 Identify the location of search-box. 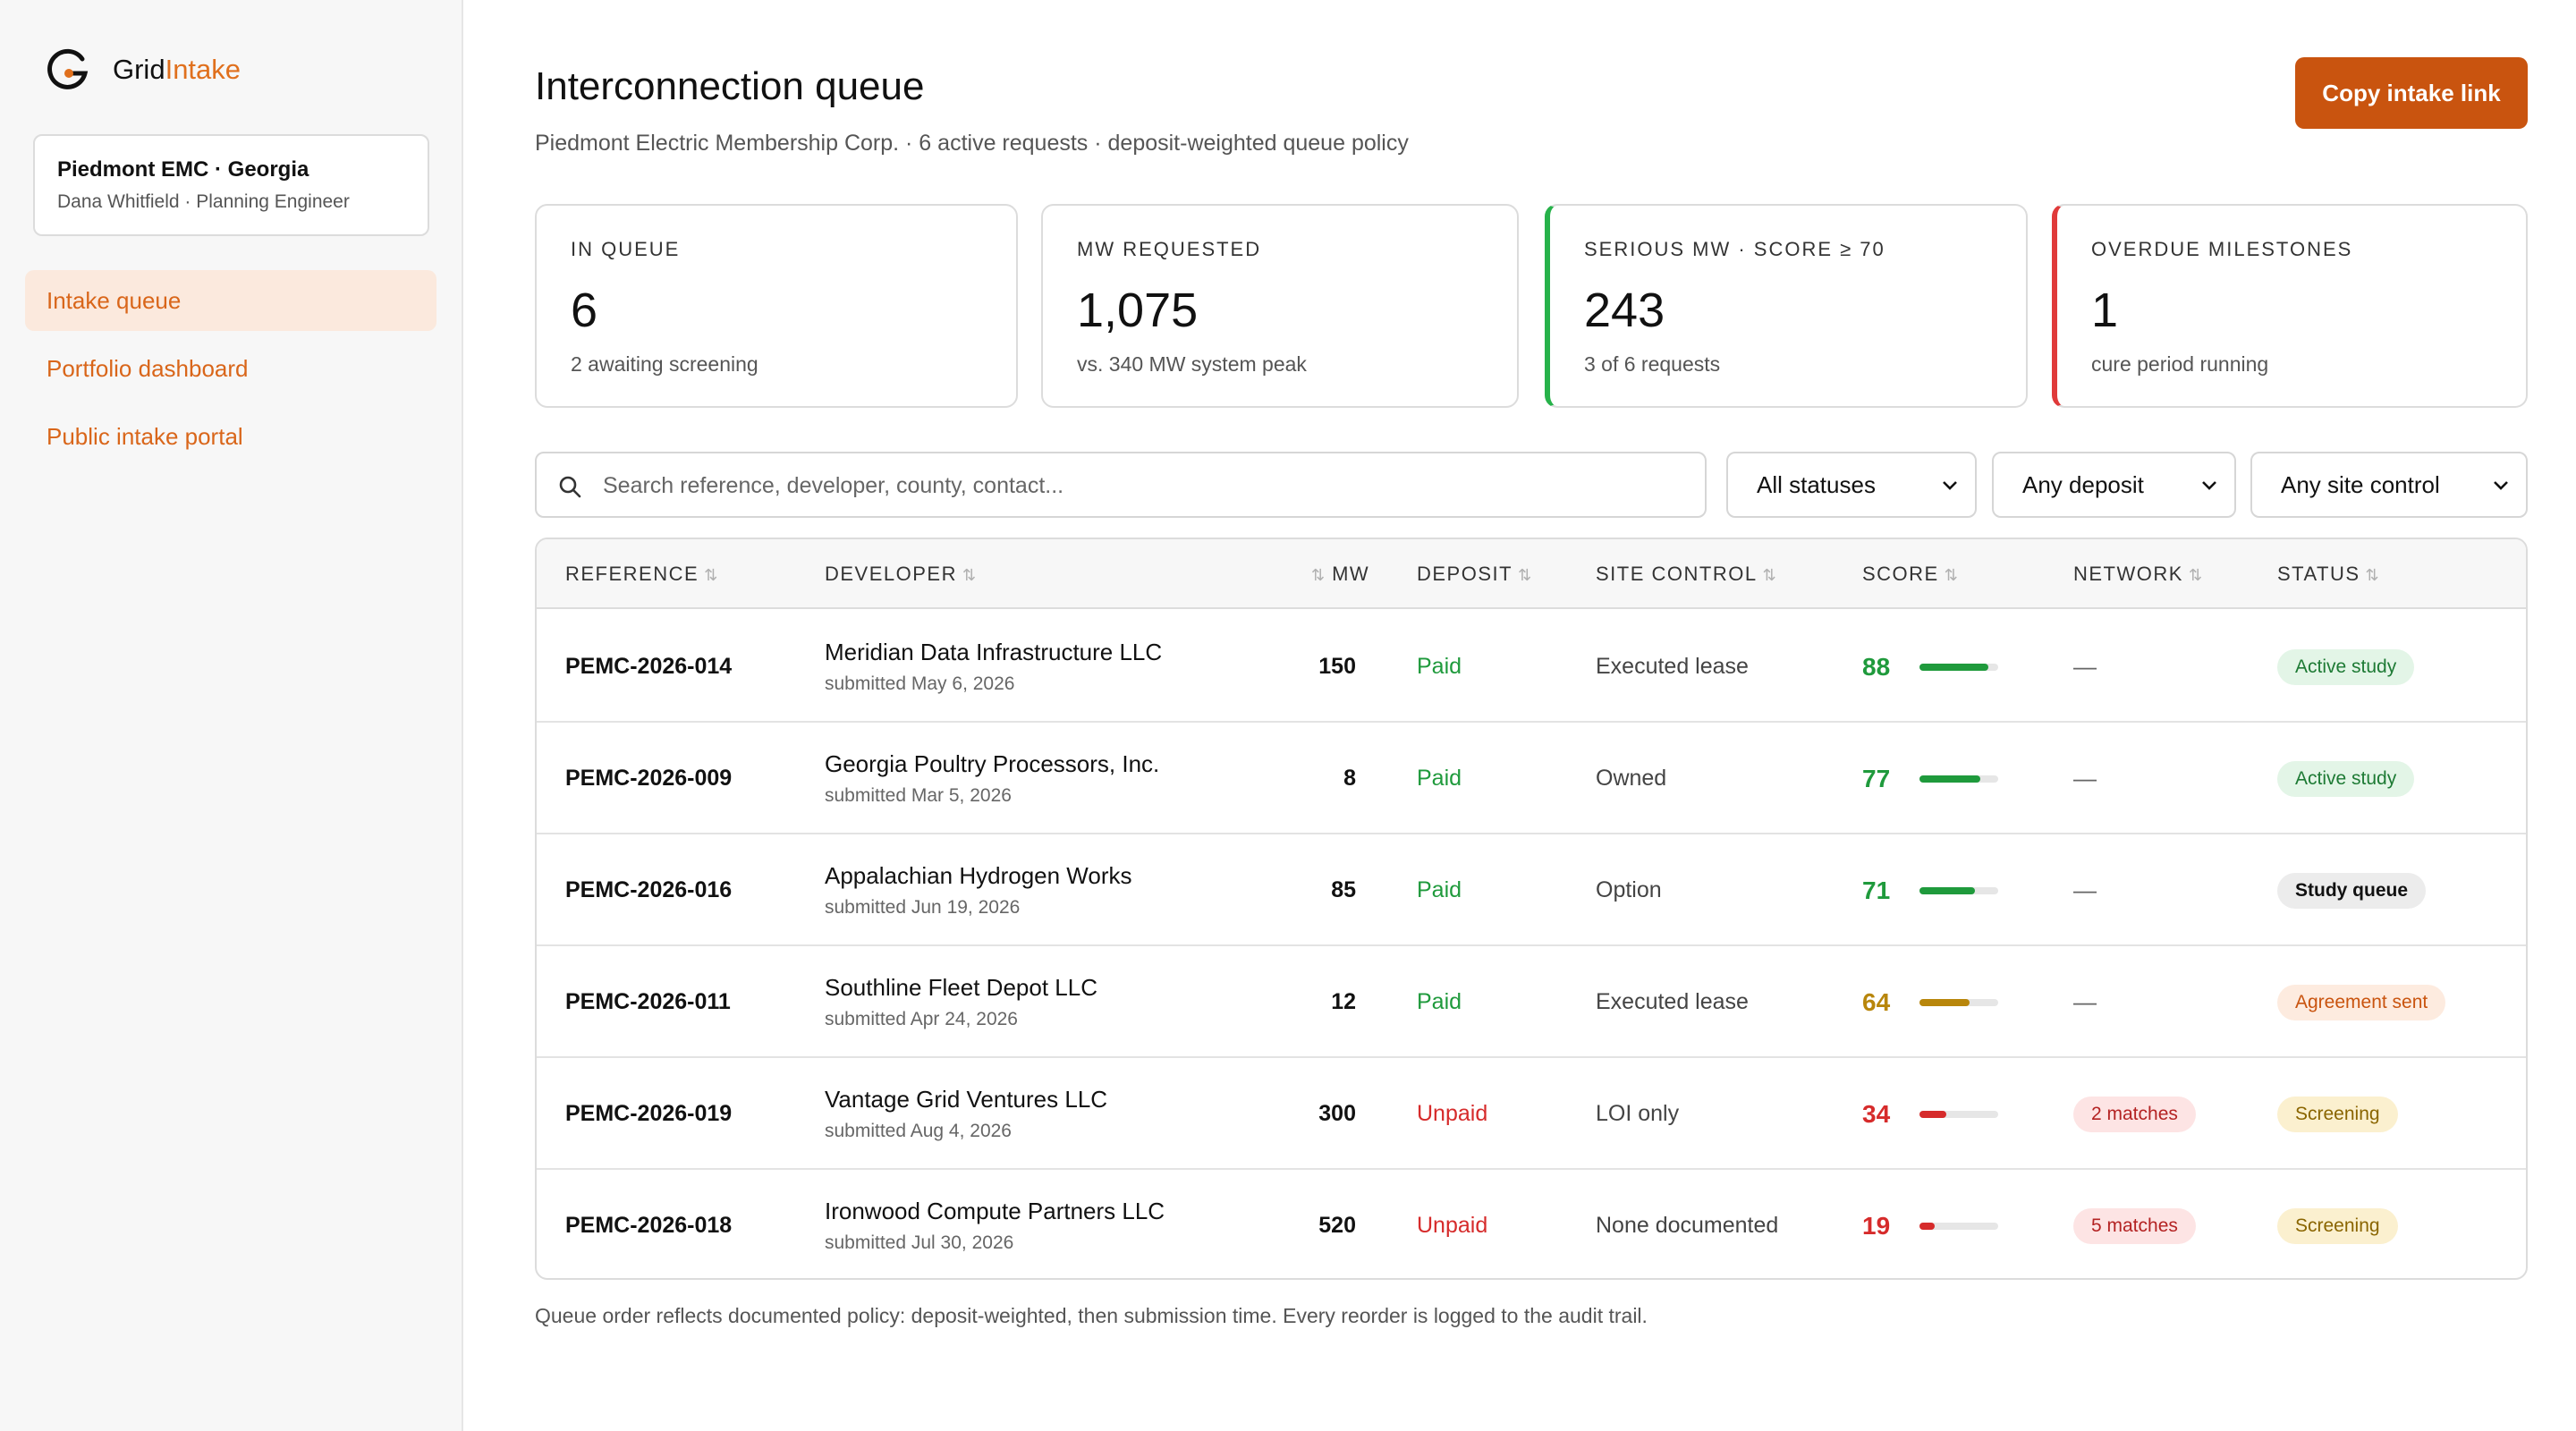
(1121, 485).